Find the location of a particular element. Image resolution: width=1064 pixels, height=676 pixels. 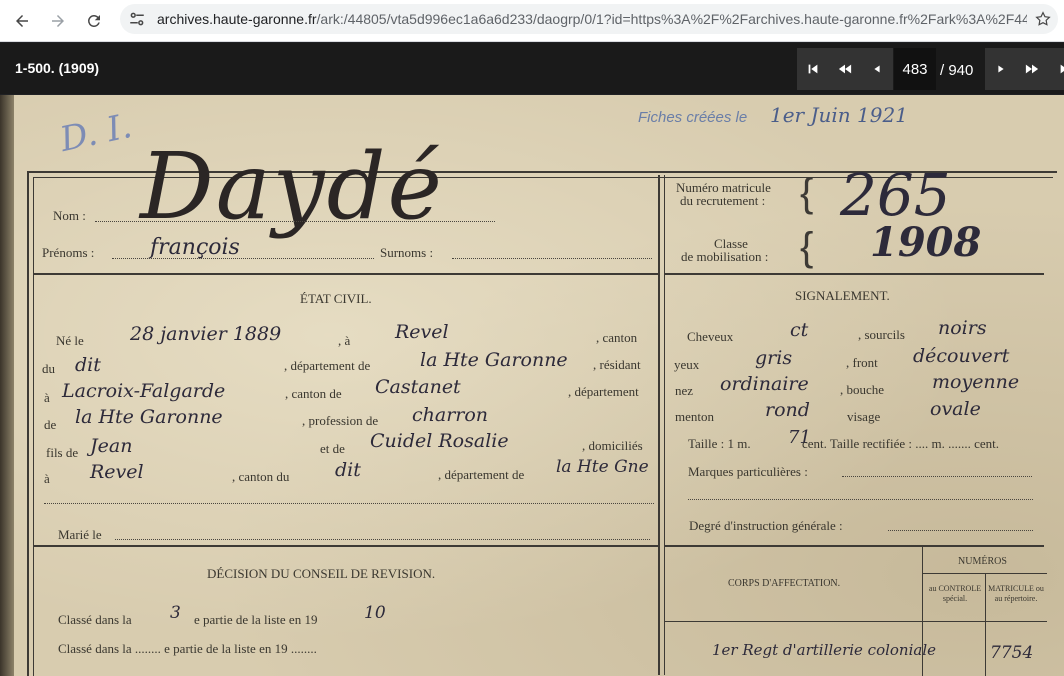

bookmark-star-icon is located at coordinates (1043, 19).